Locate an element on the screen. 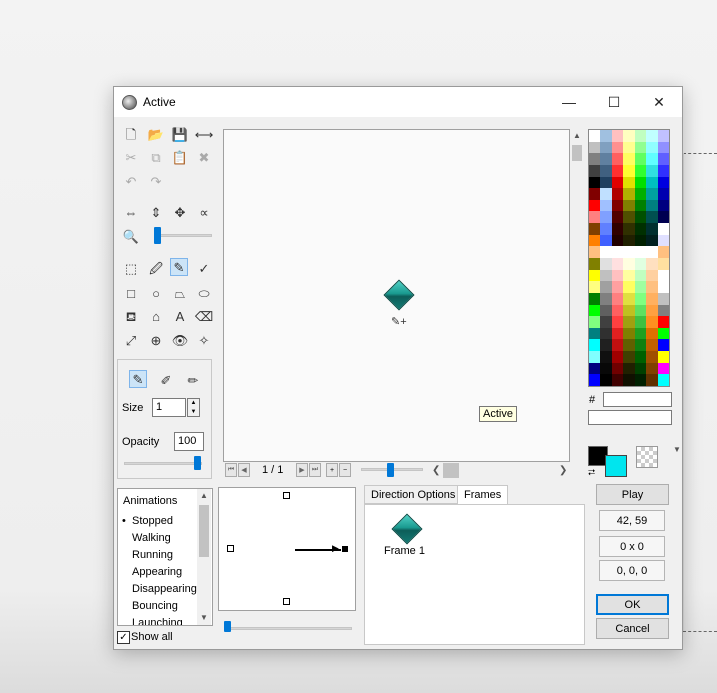 Image resolution: width=717 pixels, height=693 pixels. frames-tab-panel: Direction Options Frames Frame 1 is located at coordinates (474, 565).